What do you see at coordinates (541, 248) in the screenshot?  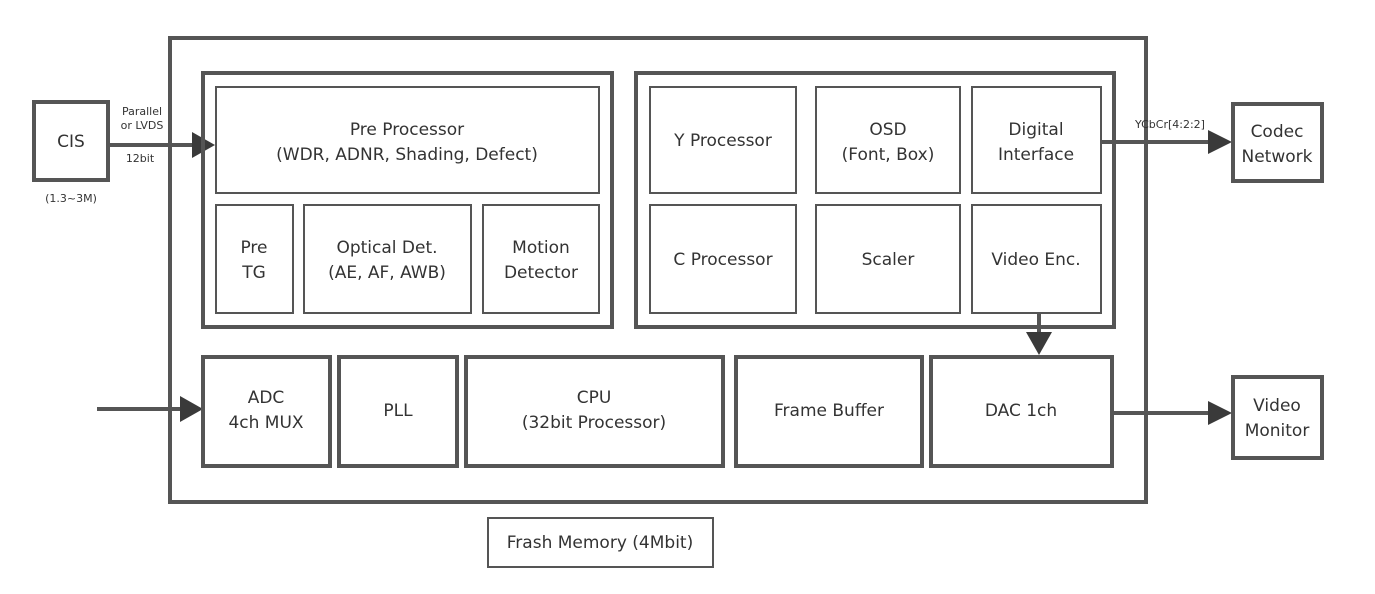 I see `block-label: Motion` at bounding box center [541, 248].